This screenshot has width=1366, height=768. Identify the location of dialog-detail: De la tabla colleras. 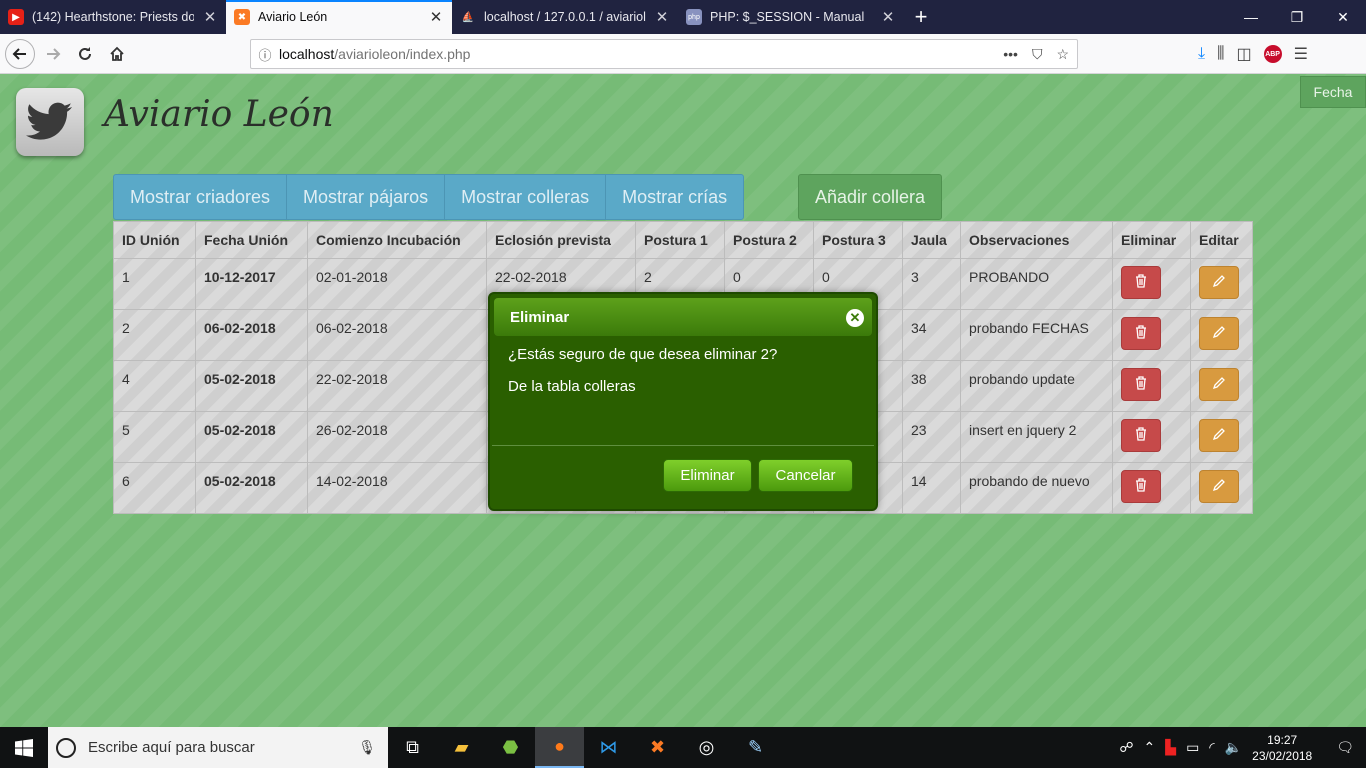
(572, 386).